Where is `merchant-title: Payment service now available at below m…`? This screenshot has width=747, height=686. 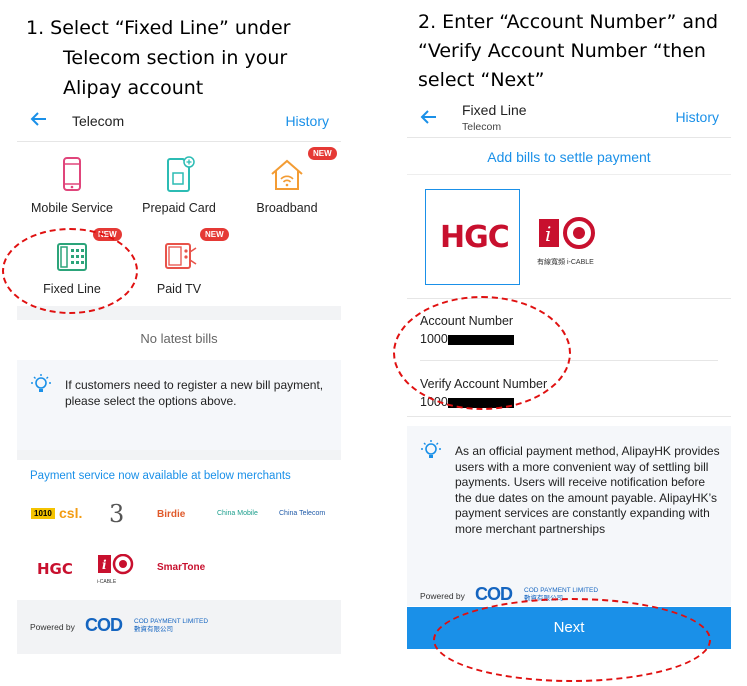
merchant-title: Payment service now available at below m… is located at coordinates (160, 476).